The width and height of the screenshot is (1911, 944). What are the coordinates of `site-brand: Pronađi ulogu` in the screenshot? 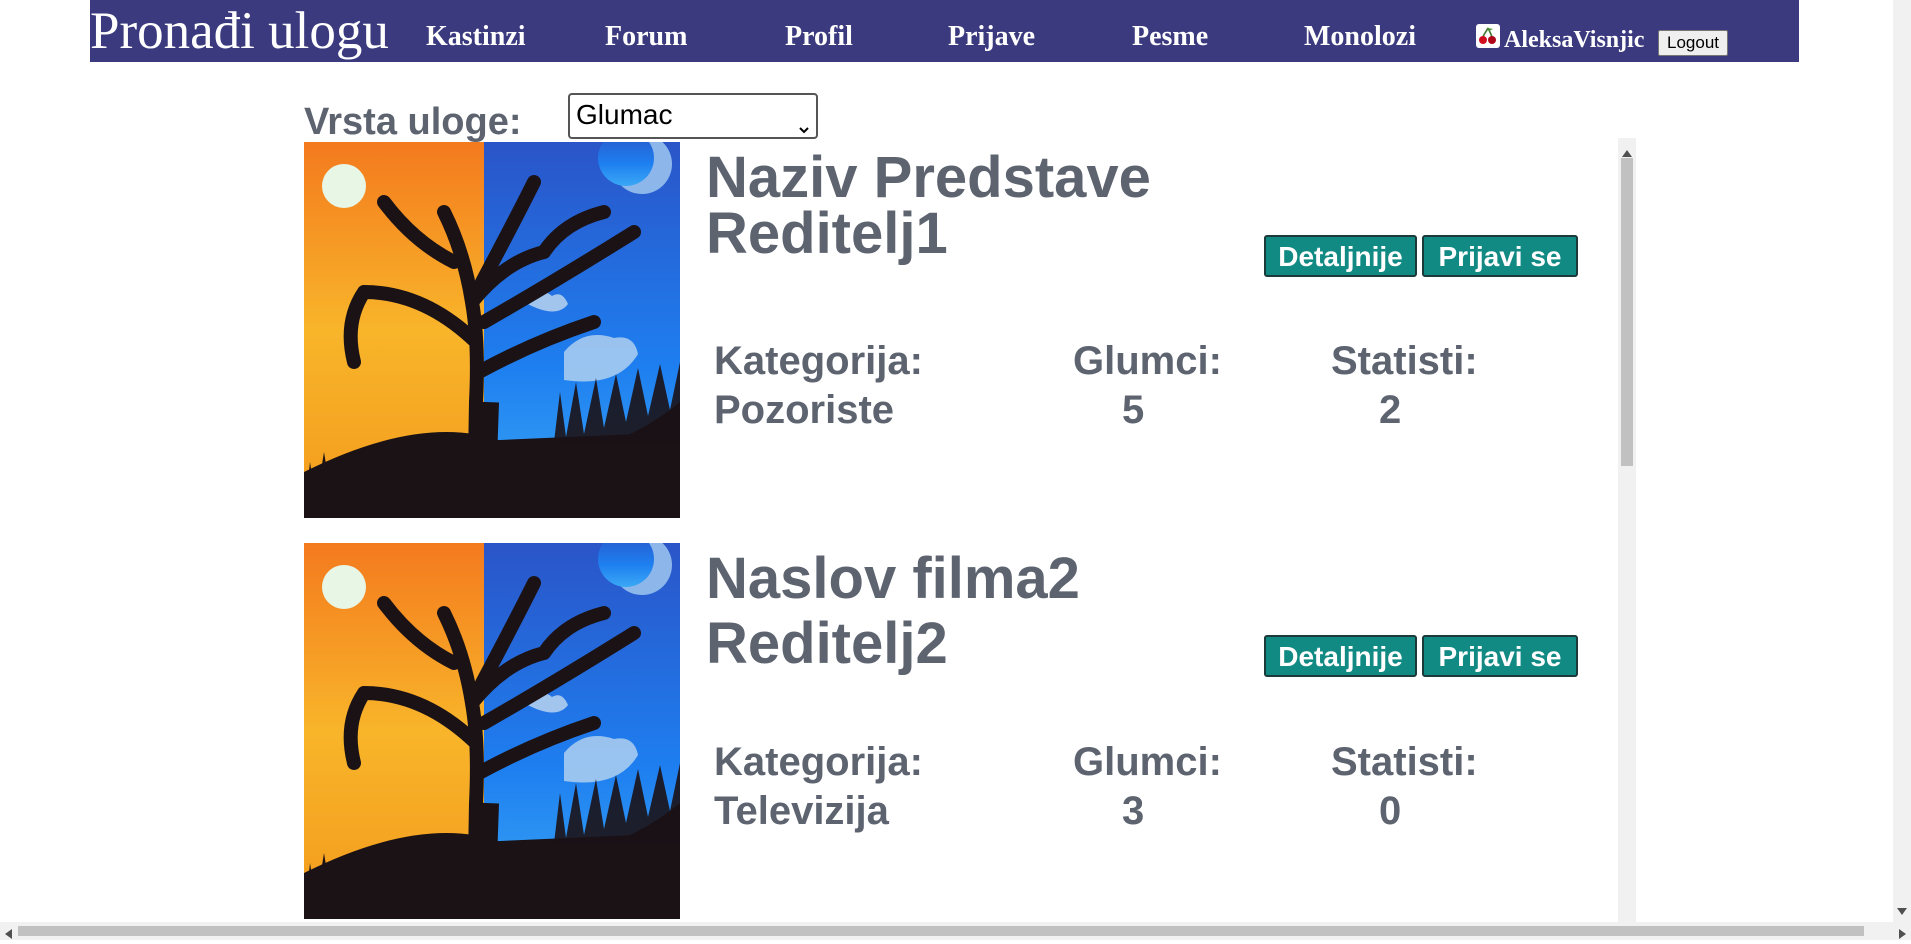 It's located at (239, 31).